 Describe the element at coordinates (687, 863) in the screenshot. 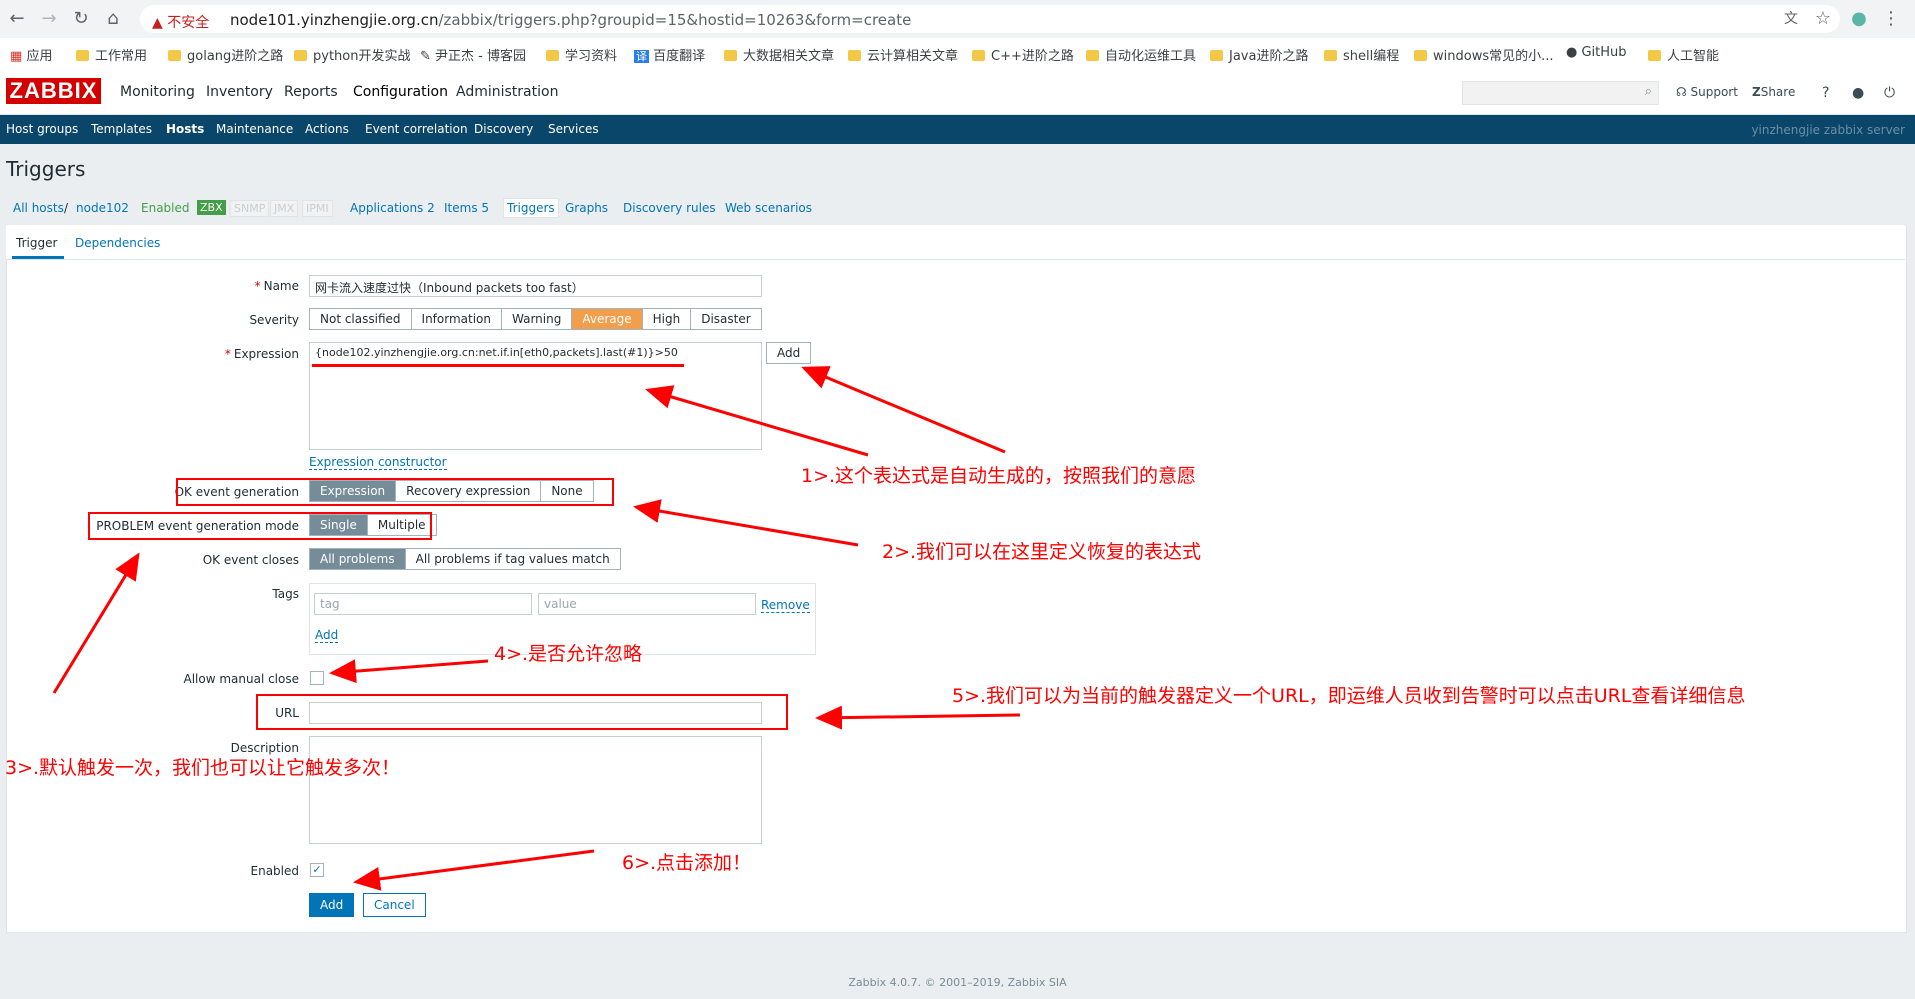

I see `annotation-note-6: 6>.点击添加！` at that location.